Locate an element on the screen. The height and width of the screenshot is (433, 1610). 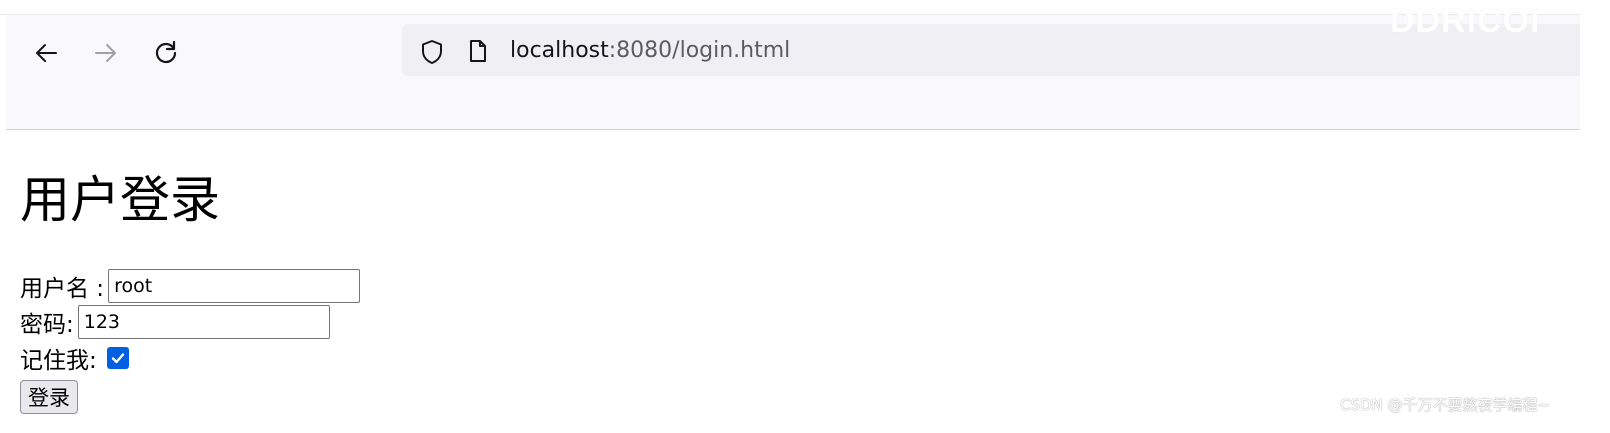
username-input is located at coordinates (234, 286).